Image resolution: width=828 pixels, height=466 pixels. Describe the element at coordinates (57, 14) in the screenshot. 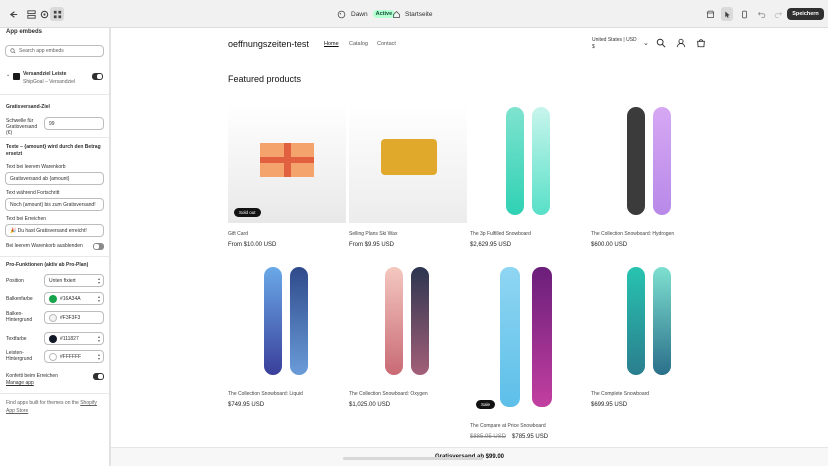

I see `app-embeds-icon` at that location.